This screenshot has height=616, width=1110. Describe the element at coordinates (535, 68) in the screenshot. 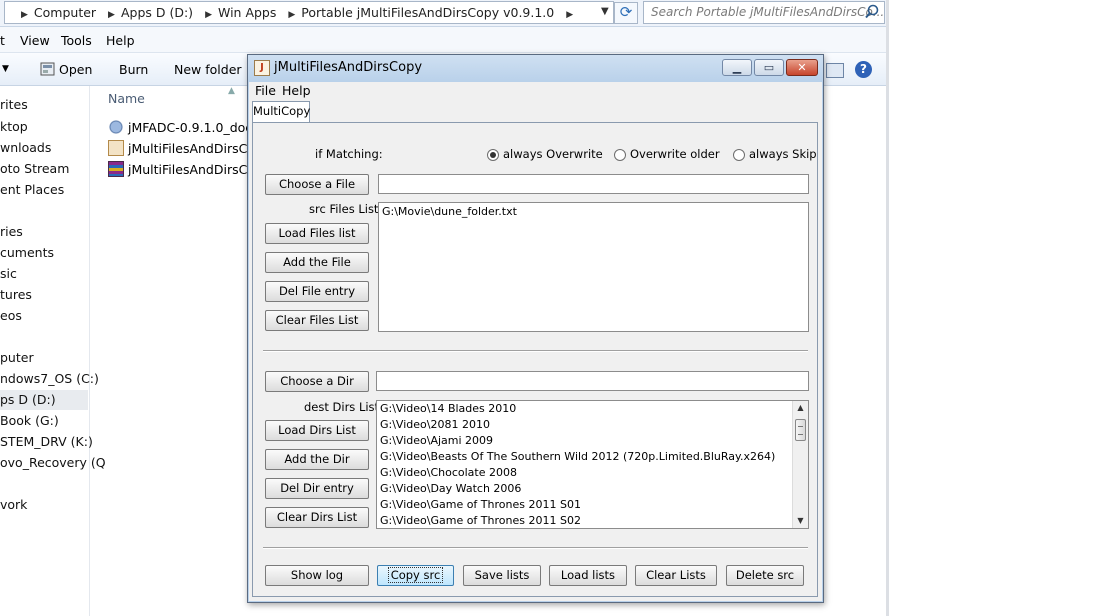

I see `title-bar: J jMultiFilesAndDirsCopy ▁ ▭ ✕` at that location.